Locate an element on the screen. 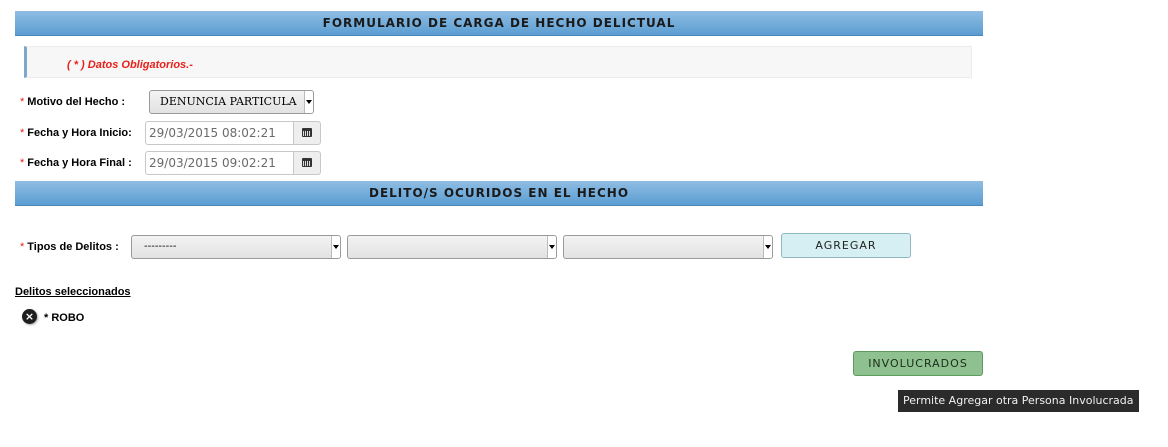 The width and height of the screenshot is (1168, 447). selected-delito-item: * ROBO is located at coordinates (64, 318).